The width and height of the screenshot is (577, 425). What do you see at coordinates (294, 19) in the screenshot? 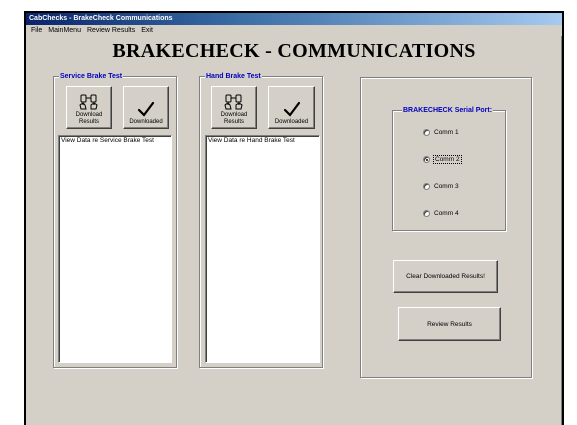
I see `window-title: CabChecks - BrakeCheck Communications` at bounding box center [294, 19].